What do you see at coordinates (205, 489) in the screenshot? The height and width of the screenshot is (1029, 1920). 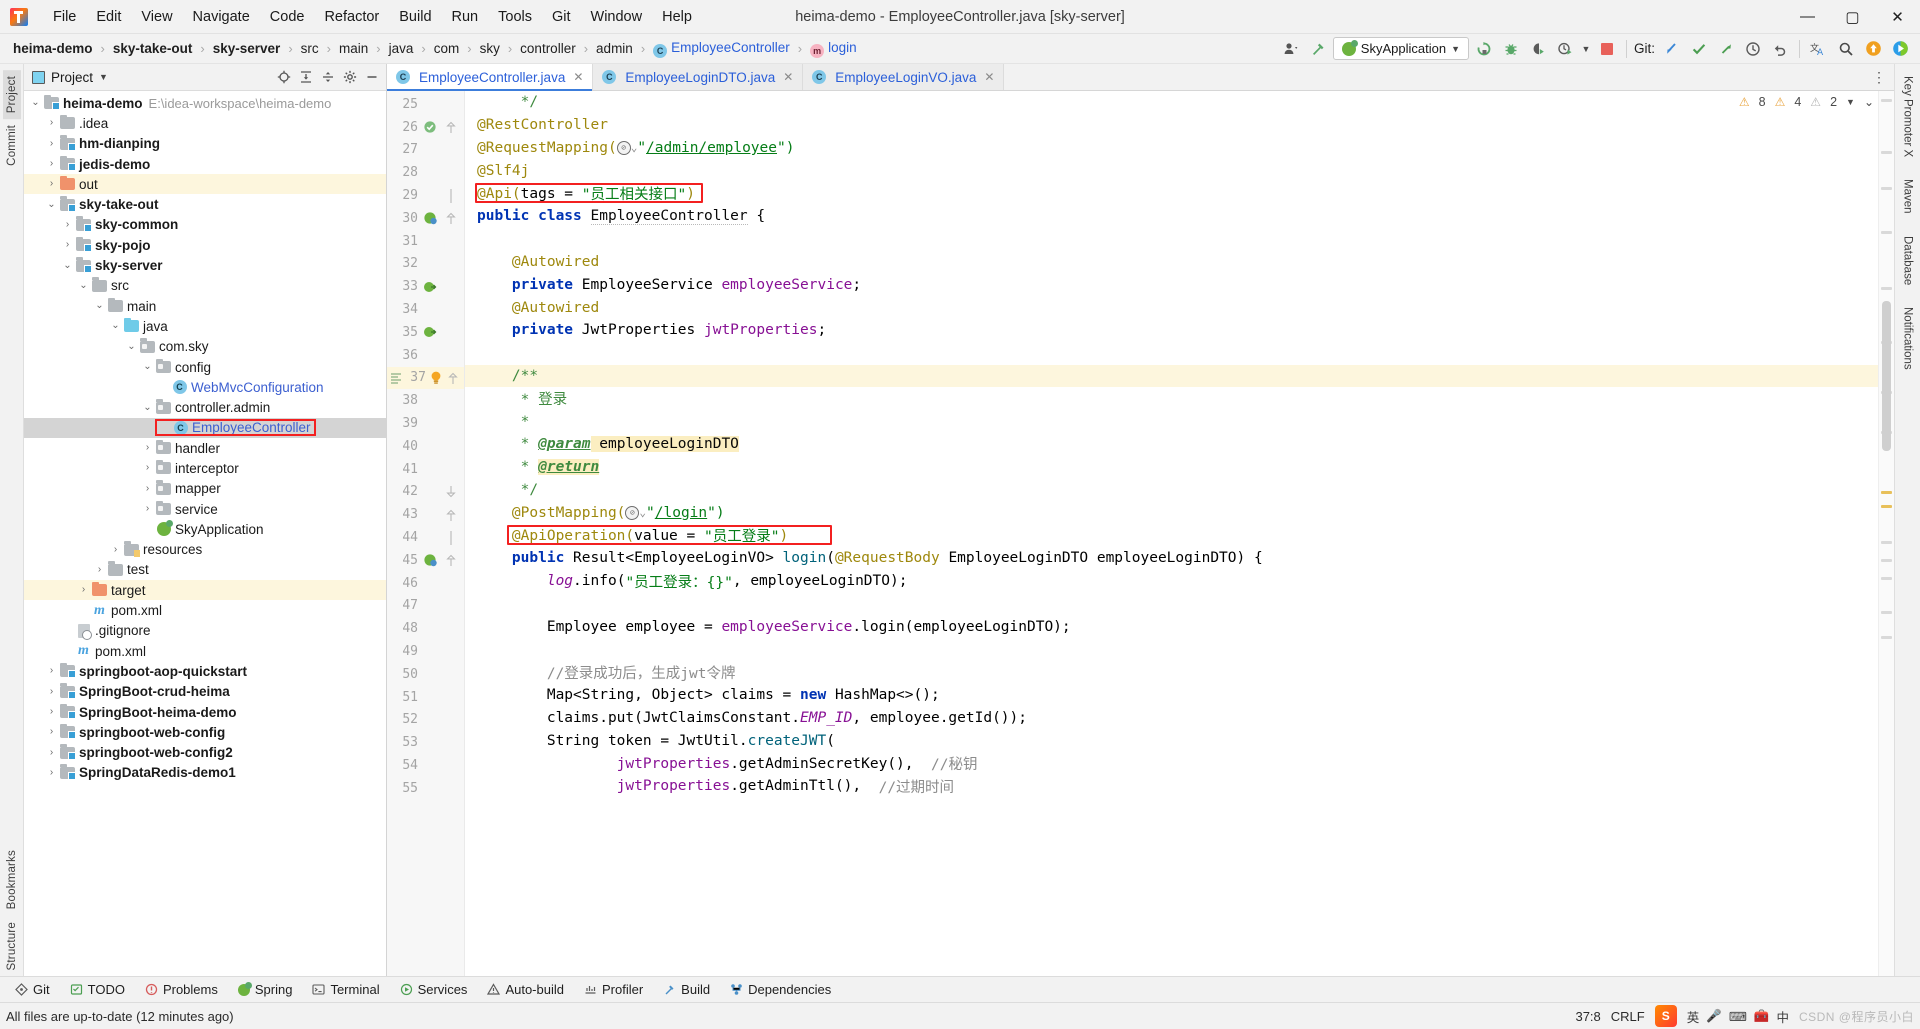 I see `tree-node-mapper: › mapper` at bounding box center [205, 489].